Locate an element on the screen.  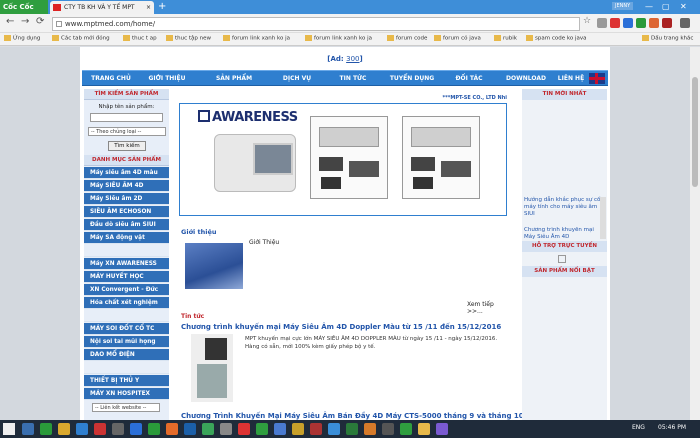
bookmark-item: forum code is located at coordinates (407, 38).